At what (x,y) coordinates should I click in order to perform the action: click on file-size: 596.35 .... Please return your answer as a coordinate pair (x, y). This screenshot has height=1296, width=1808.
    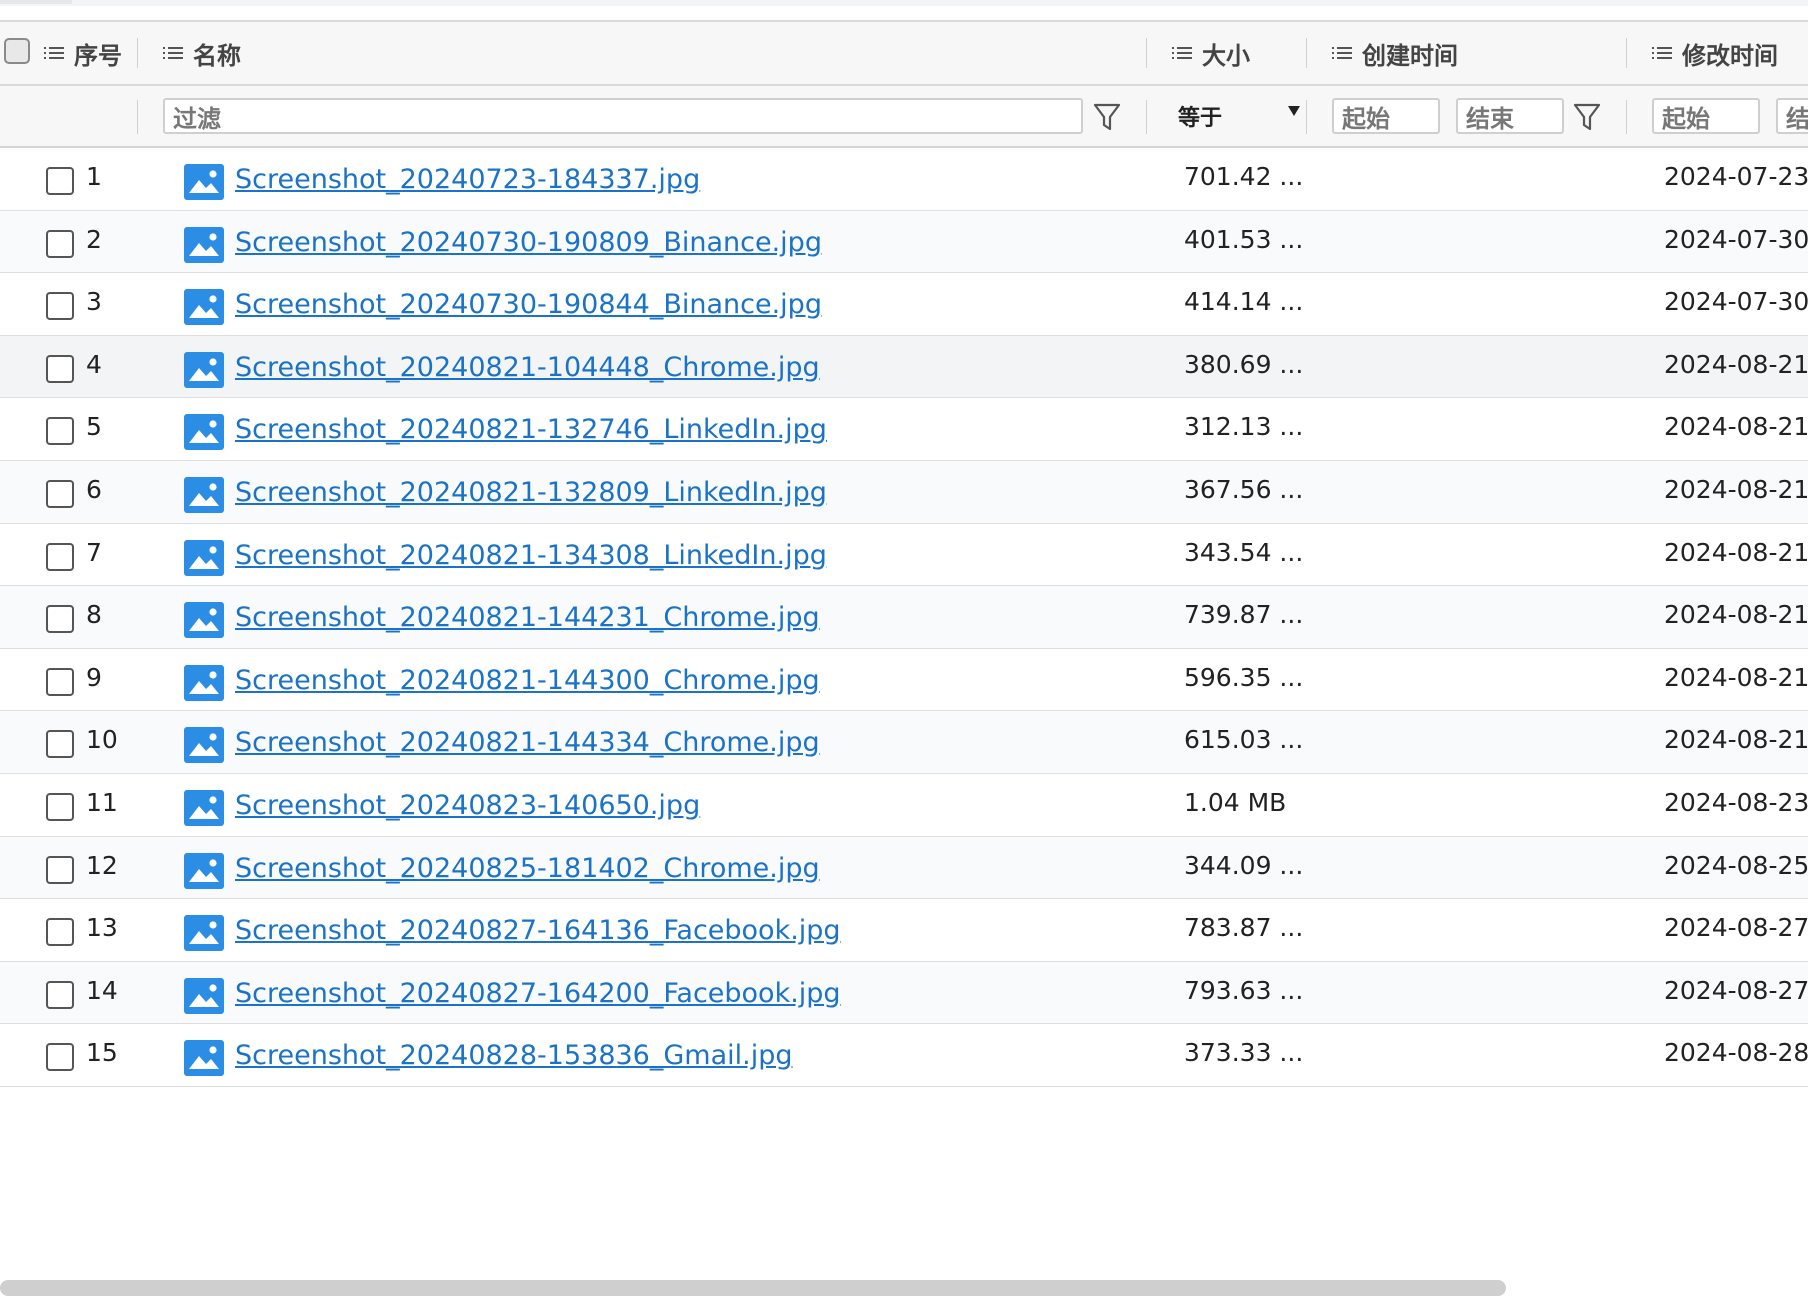
    Looking at the image, I should click on (1244, 677).